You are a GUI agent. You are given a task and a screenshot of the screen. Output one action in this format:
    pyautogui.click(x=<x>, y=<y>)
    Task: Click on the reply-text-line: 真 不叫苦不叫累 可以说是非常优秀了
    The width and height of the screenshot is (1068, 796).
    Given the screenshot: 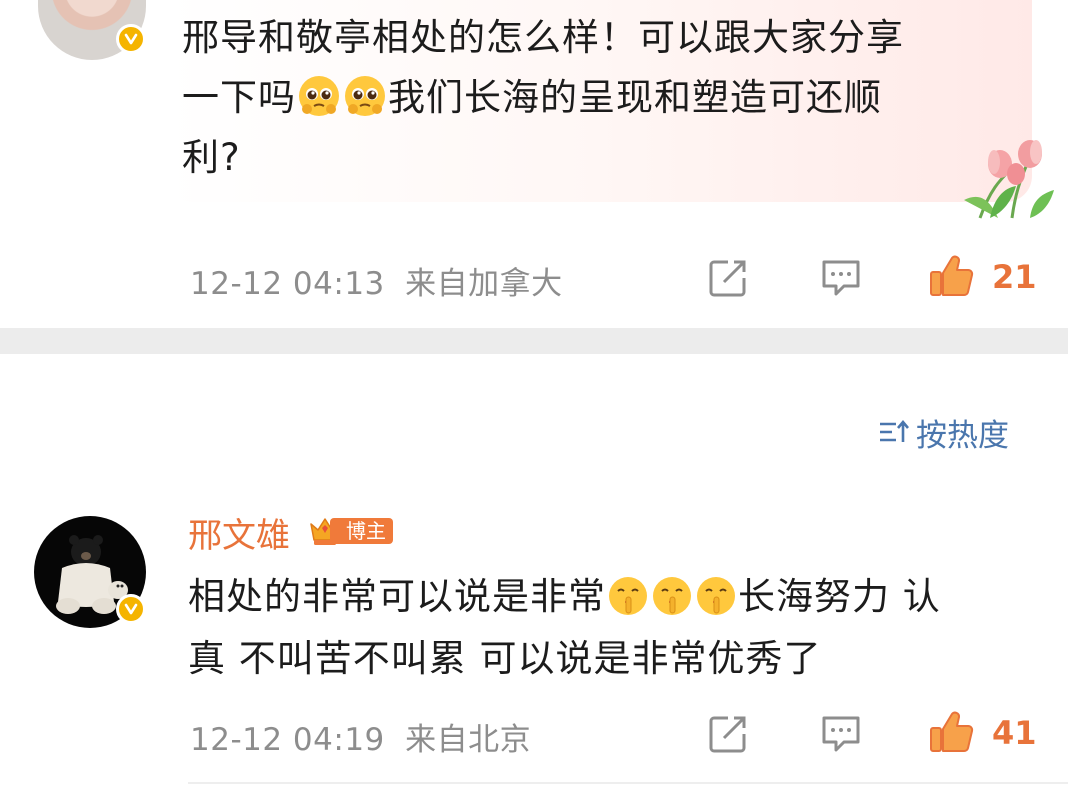 What is the action you would take?
    pyautogui.click(x=505, y=658)
    